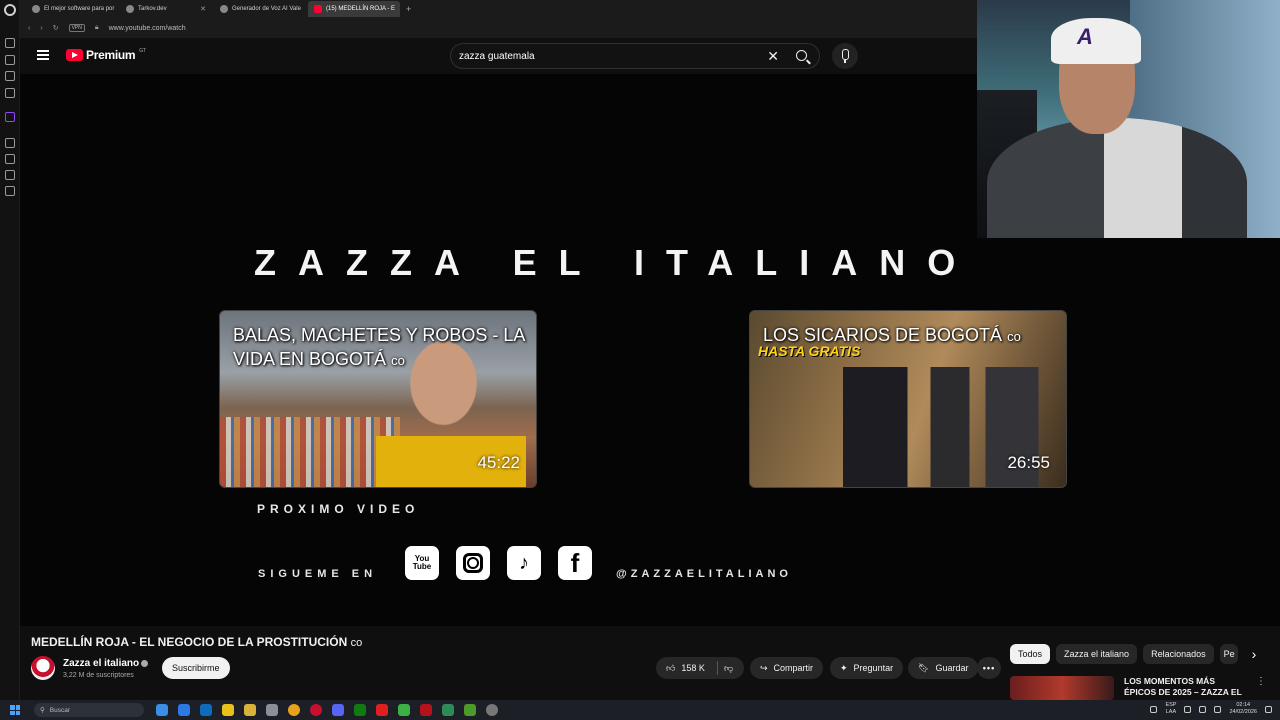 This screenshot has height=720, width=1280. Describe the element at coordinates (43, 668) in the screenshot. I see `channel-avatar` at that location.